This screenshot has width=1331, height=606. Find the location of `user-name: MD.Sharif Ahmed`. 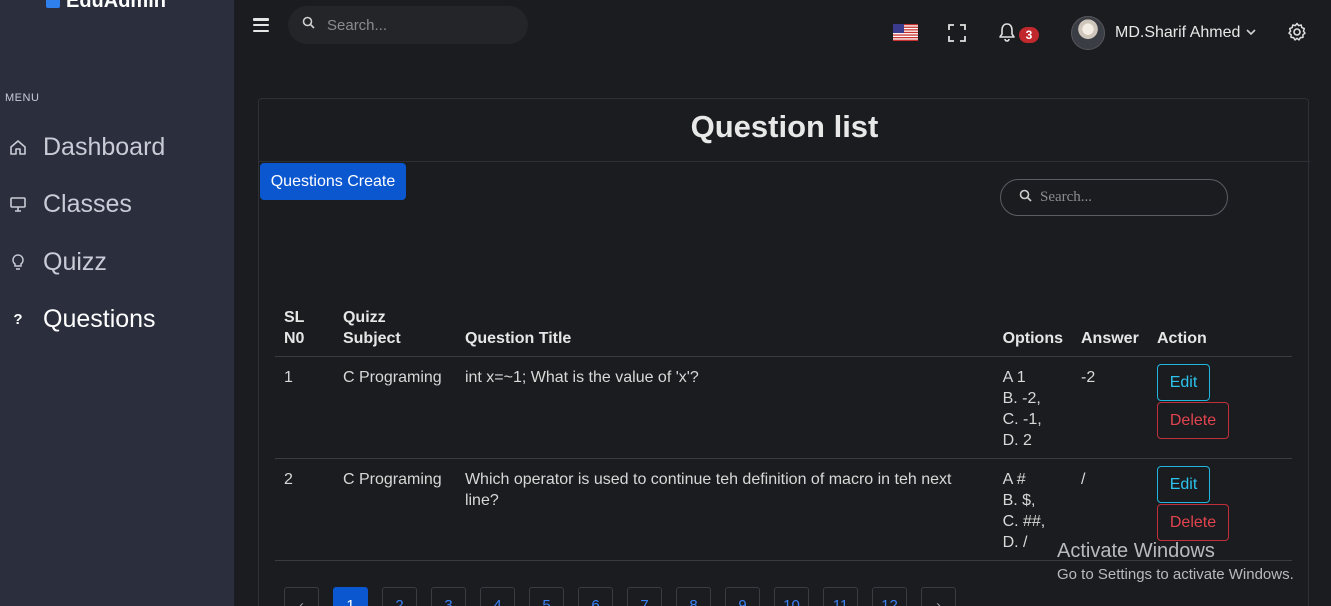

user-name: MD.Sharif Ahmed is located at coordinates (1178, 32).